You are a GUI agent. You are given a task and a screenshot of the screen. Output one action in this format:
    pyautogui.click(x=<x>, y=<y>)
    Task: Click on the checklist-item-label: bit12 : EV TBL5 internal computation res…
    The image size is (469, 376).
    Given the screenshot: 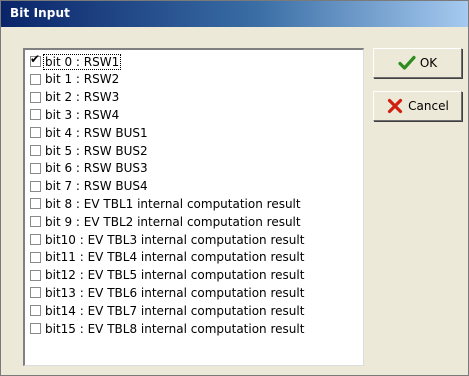 What is the action you would take?
    pyautogui.click(x=175, y=275)
    